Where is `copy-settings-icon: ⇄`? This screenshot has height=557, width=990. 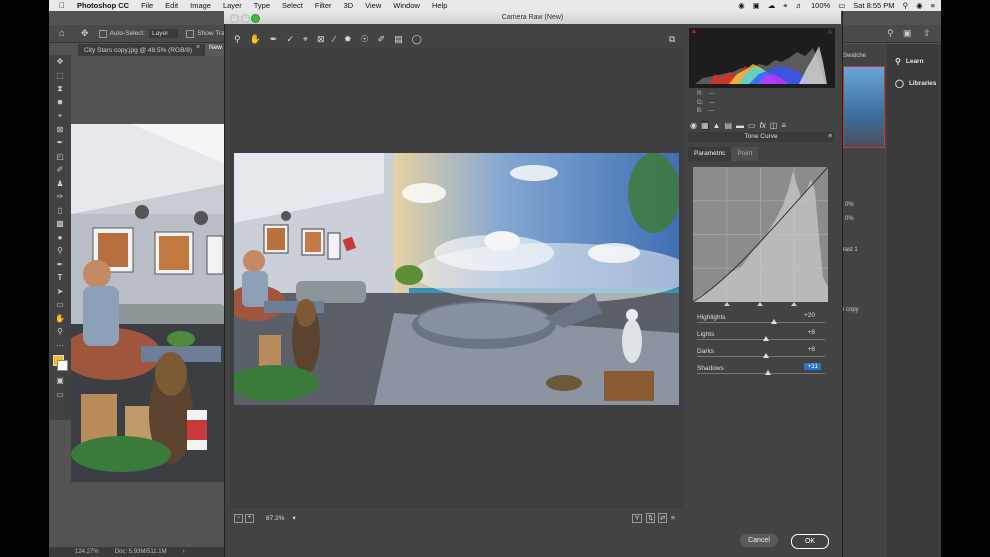 copy-settings-icon: ⇄ is located at coordinates (663, 518).